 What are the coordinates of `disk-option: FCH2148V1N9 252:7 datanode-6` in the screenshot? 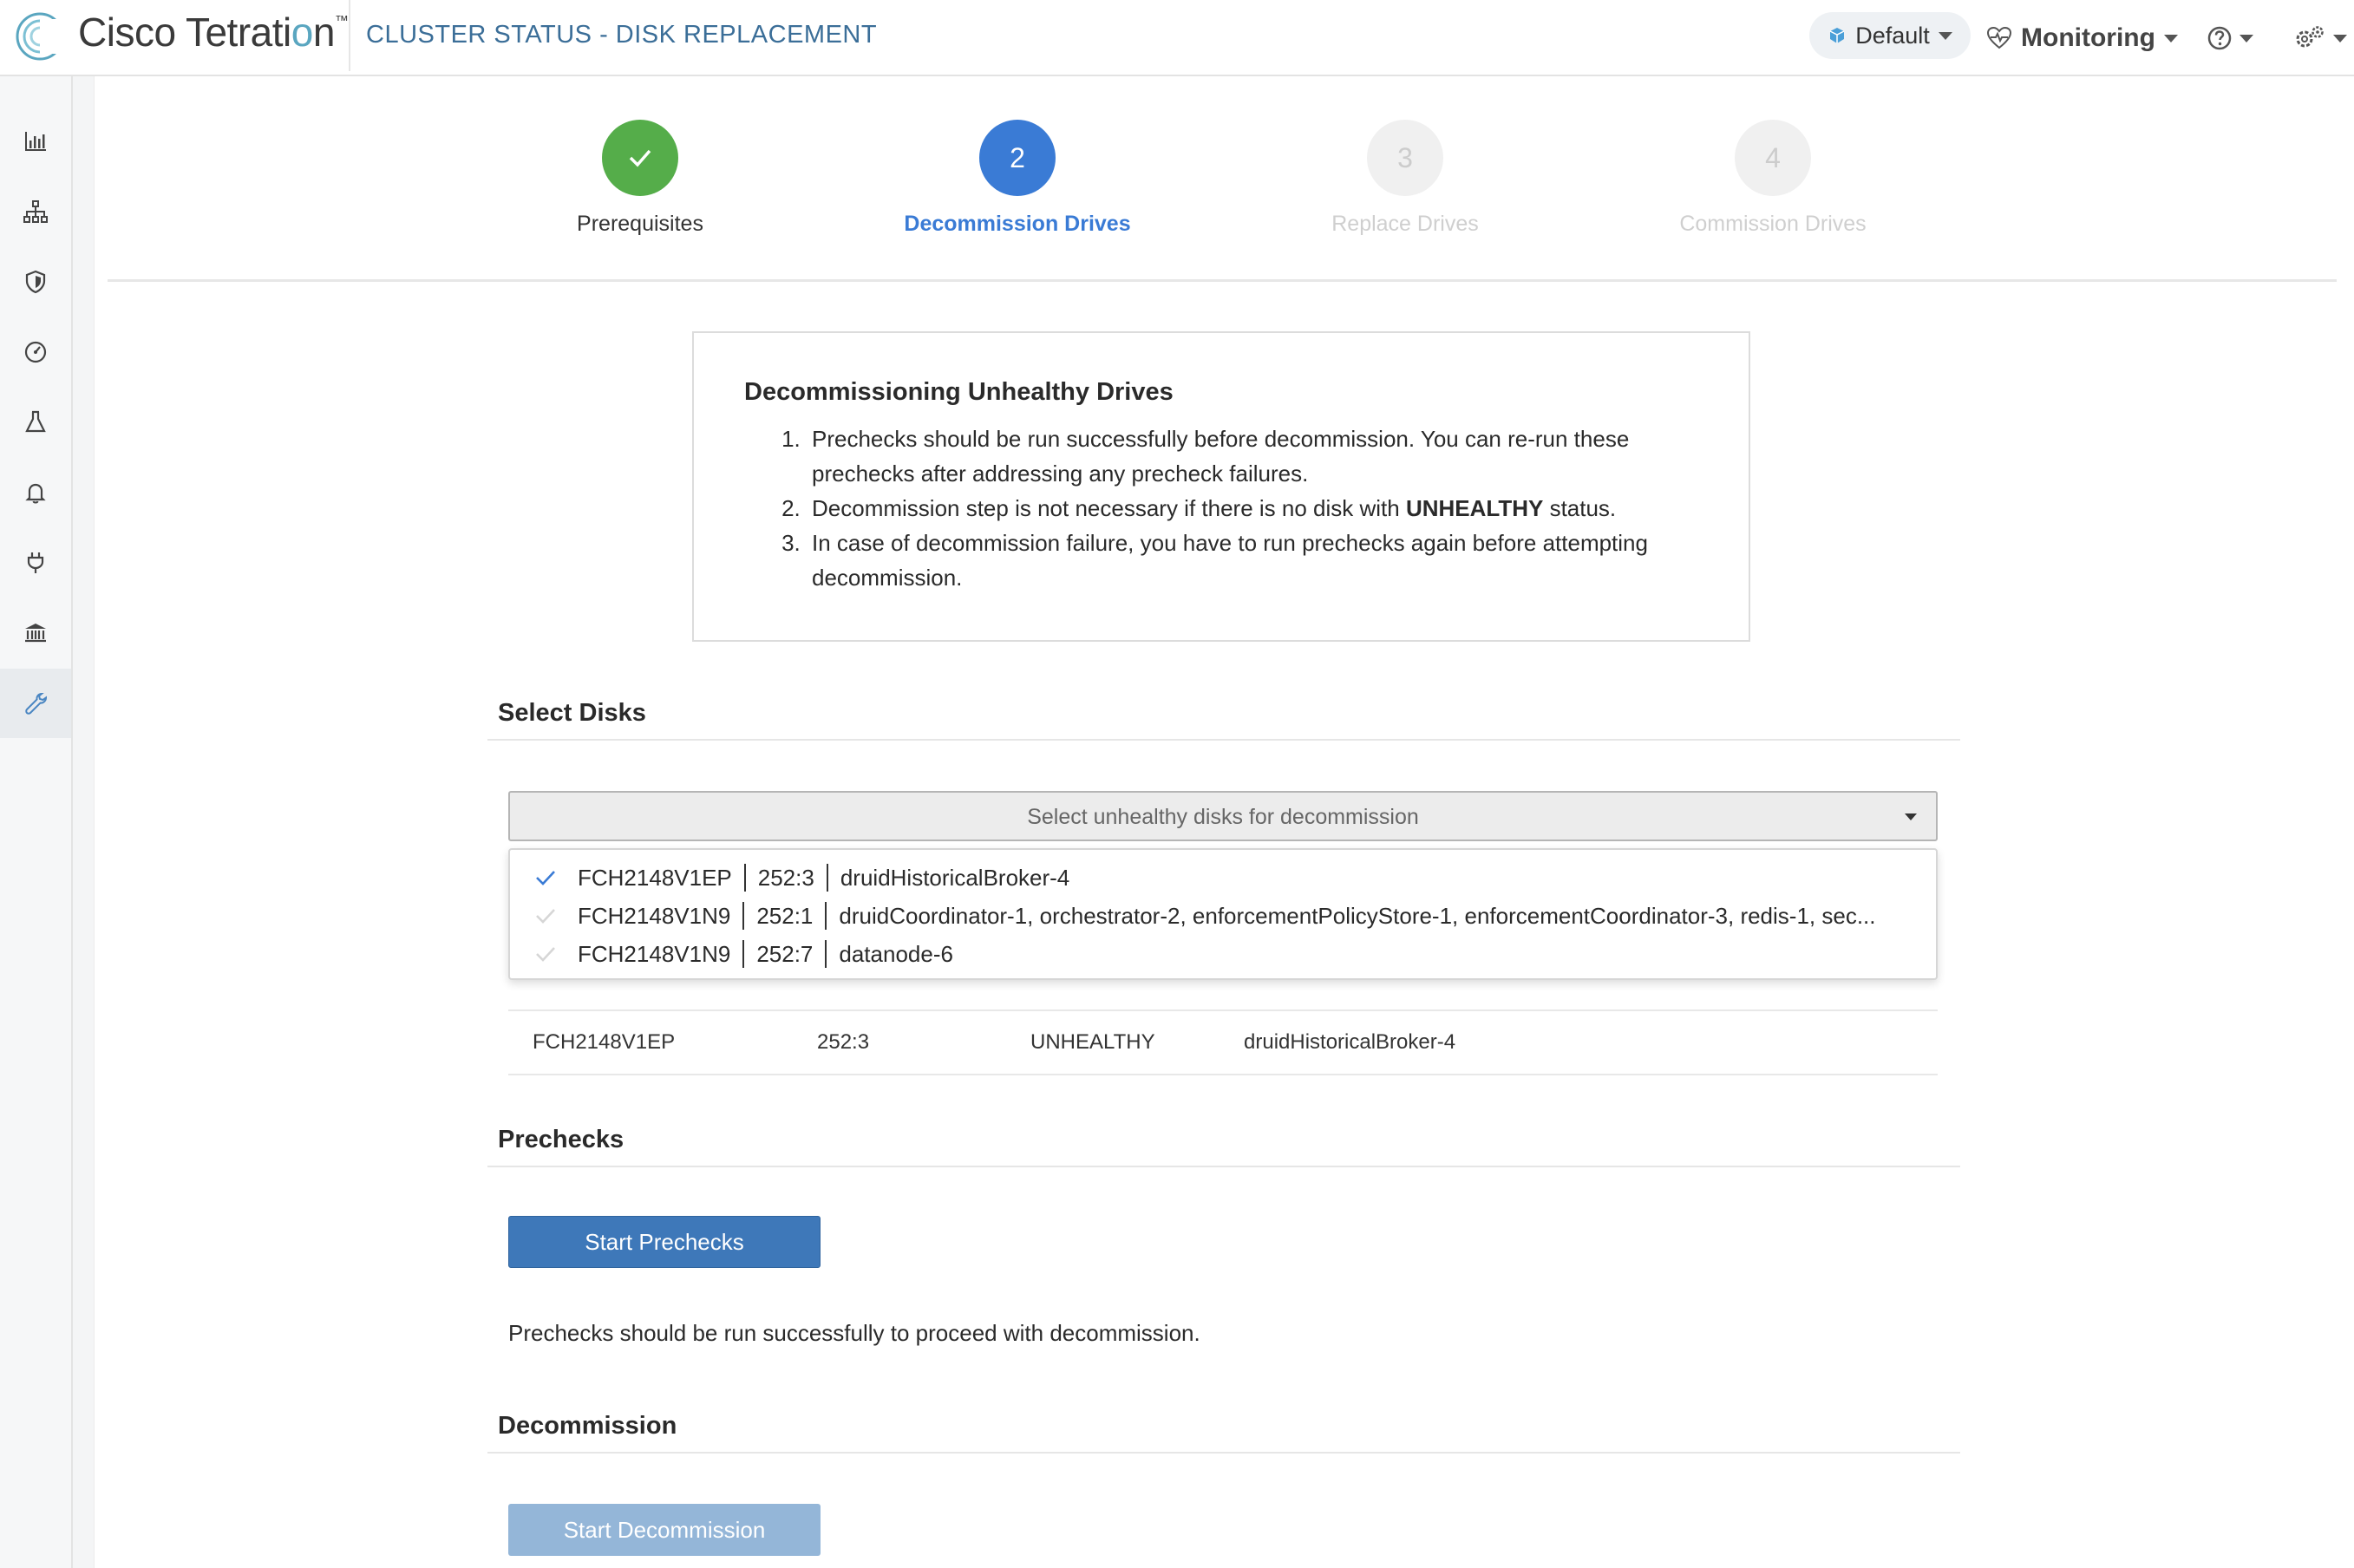 It's located at (743, 954).